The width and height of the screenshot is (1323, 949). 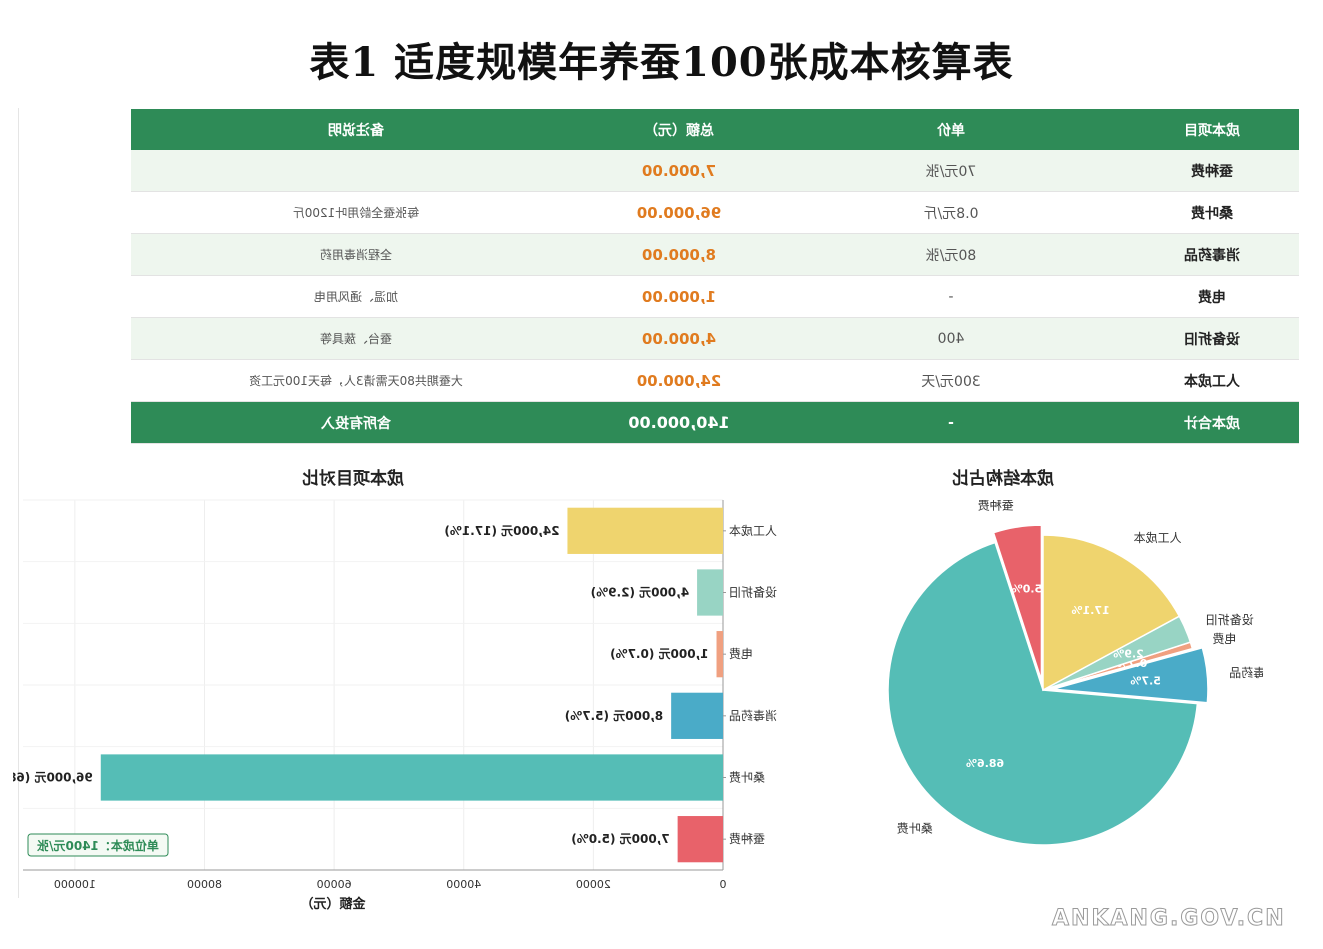 What do you see at coordinates (747, 778) in the screenshot?
I see `y-tick-label: 桑叶费` at bounding box center [747, 778].